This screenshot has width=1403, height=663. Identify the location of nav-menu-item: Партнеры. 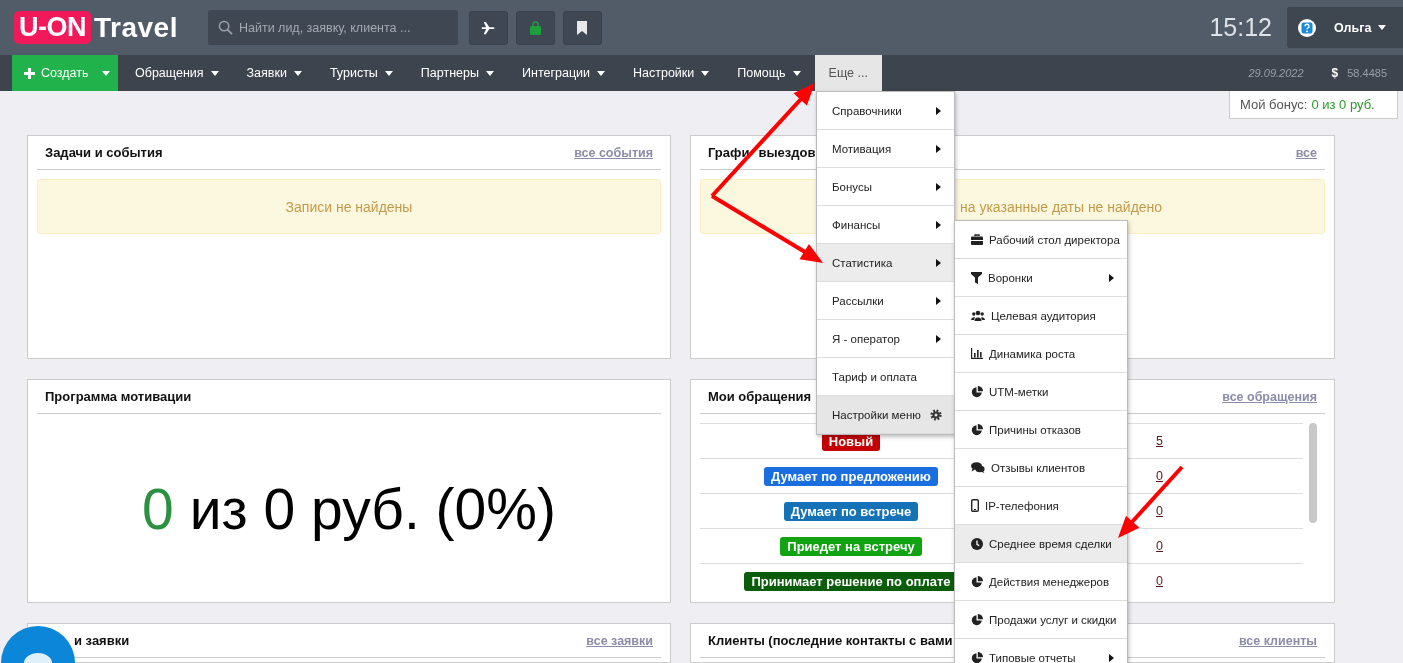
(457, 73).